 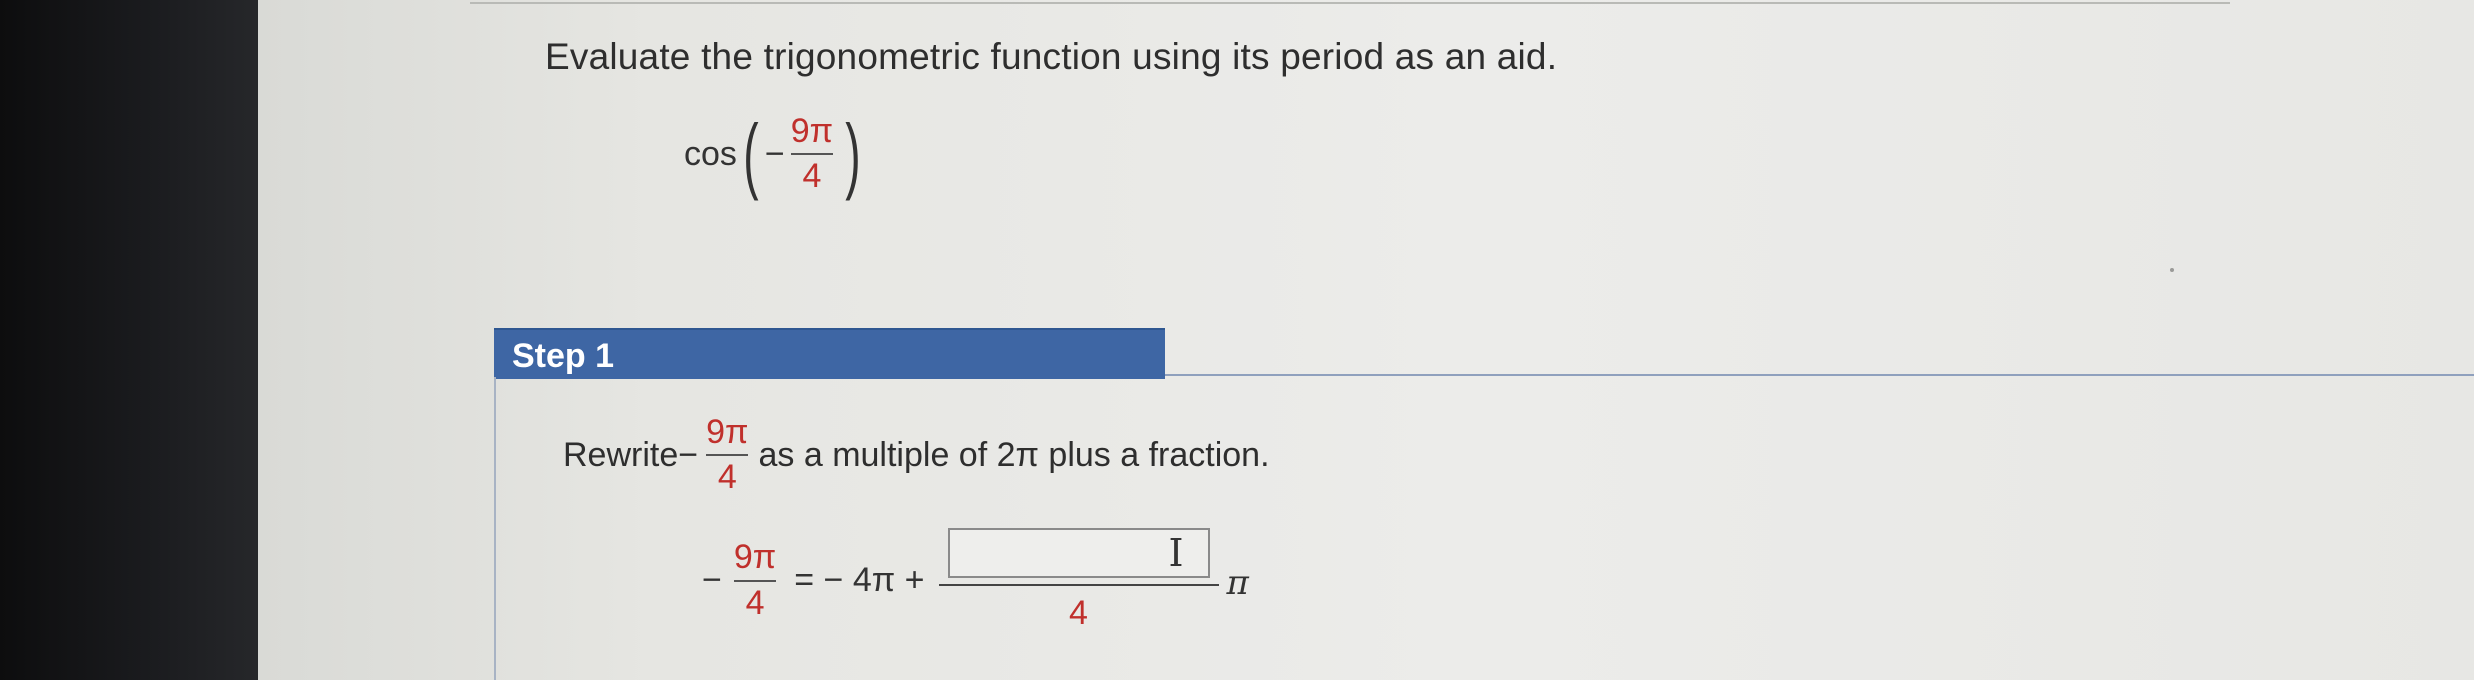 I want to click on given-expression: cos ( − 9π 4 ), so click(x=775, y=154).